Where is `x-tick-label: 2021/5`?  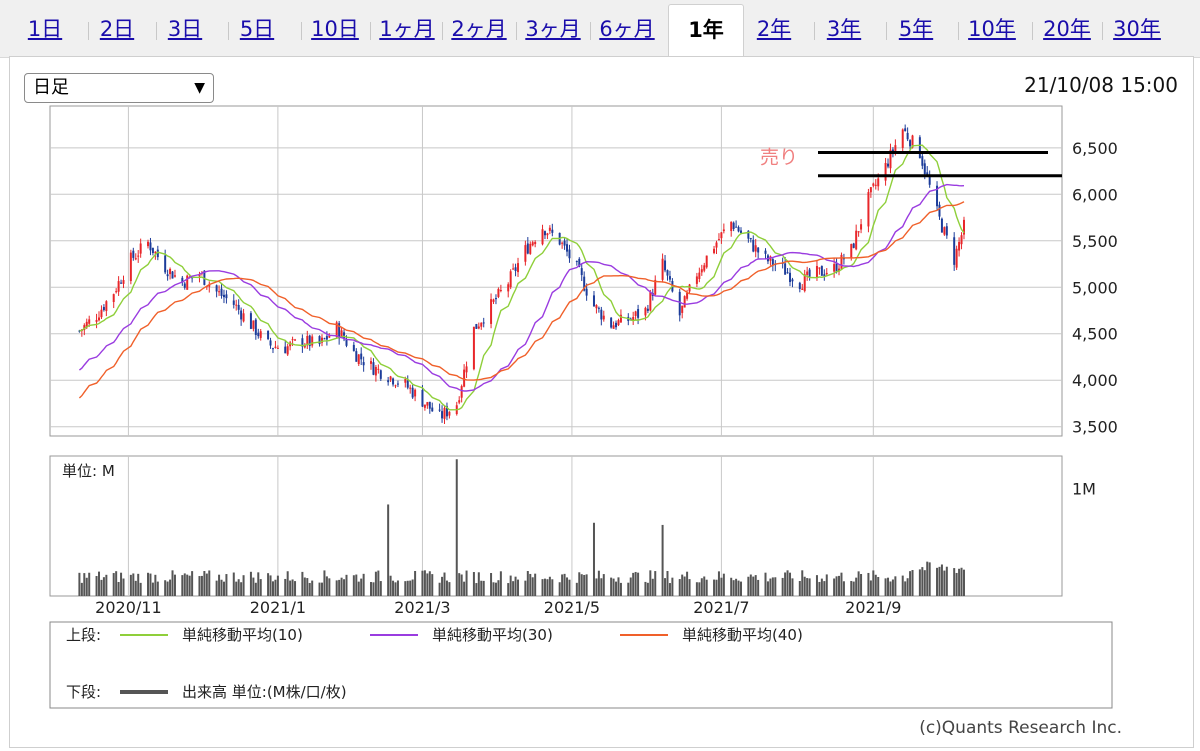
x-tick-label: 2021/5 is located at coordinates (572, 607).